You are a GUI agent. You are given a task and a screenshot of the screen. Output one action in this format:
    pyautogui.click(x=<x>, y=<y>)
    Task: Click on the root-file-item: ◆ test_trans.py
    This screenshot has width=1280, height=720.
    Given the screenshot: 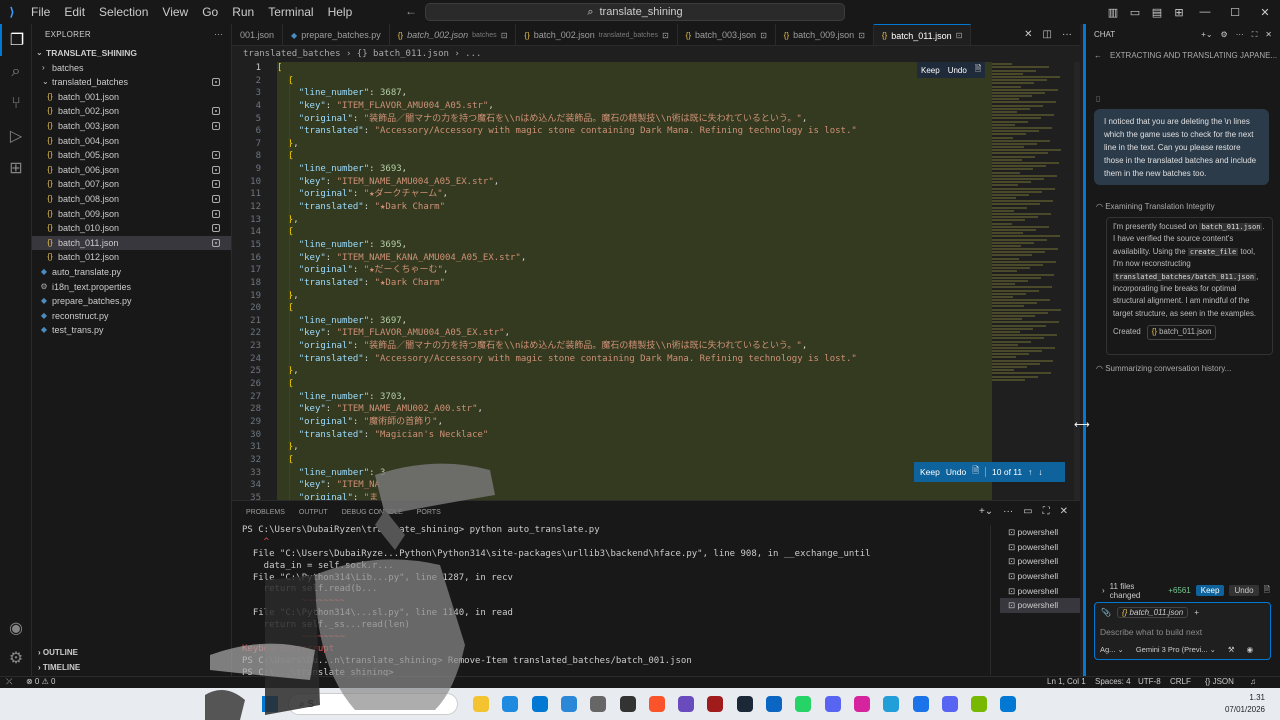 What is the action you would take?
    pyautogui.click(x=131, y=330)
    